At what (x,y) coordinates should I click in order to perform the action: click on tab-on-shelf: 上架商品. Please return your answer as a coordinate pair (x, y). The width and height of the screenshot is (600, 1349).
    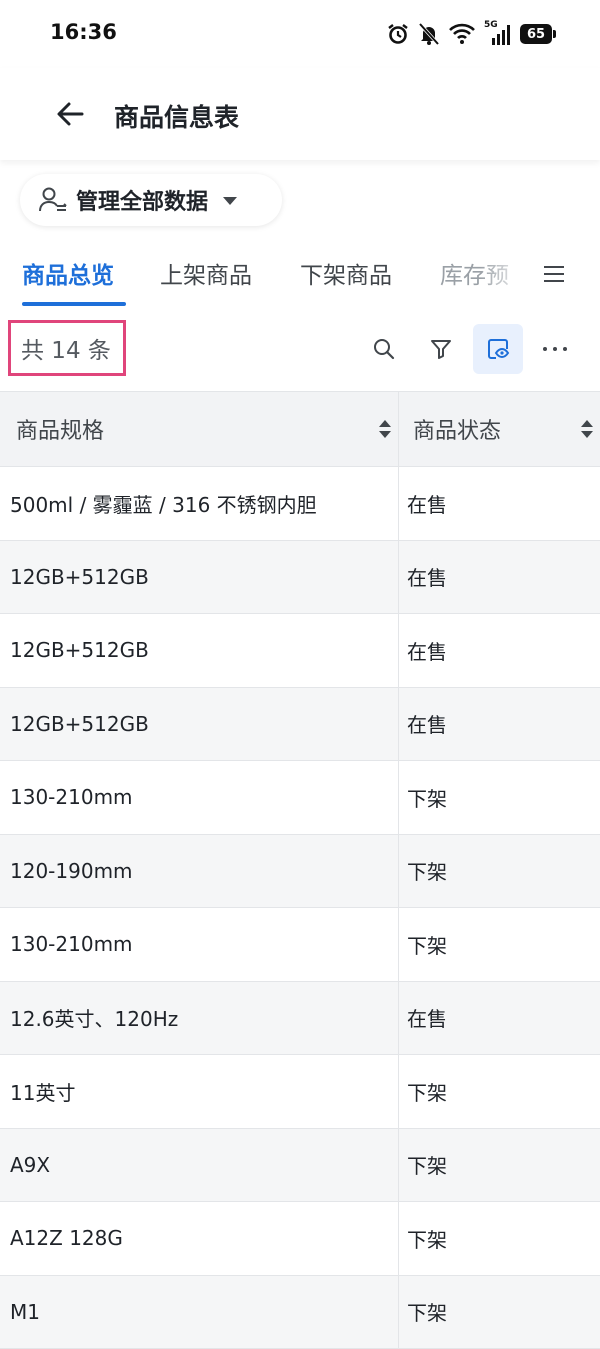
    Looking at the image, I should click on (206, 273).